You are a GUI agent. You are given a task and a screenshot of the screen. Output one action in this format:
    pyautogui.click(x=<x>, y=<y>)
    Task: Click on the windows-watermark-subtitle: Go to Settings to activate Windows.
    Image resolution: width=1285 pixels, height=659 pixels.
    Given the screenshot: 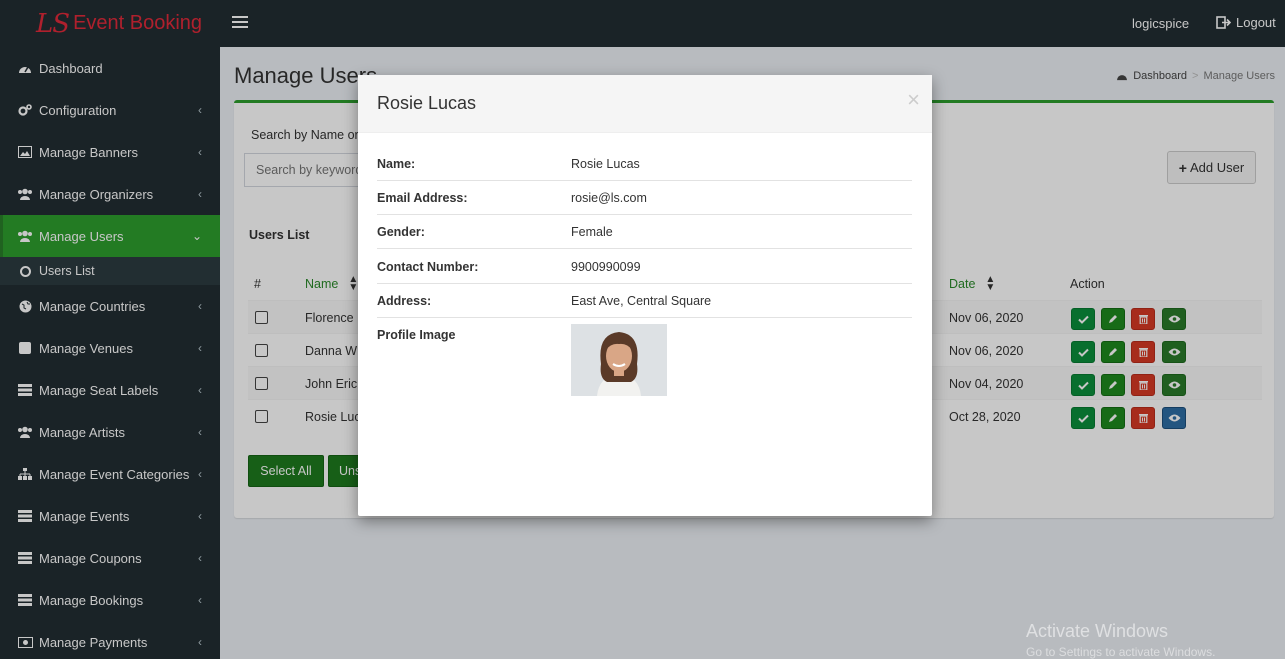 What is the action you would take?
    pyautogui.click(x=1121, y=652)
    